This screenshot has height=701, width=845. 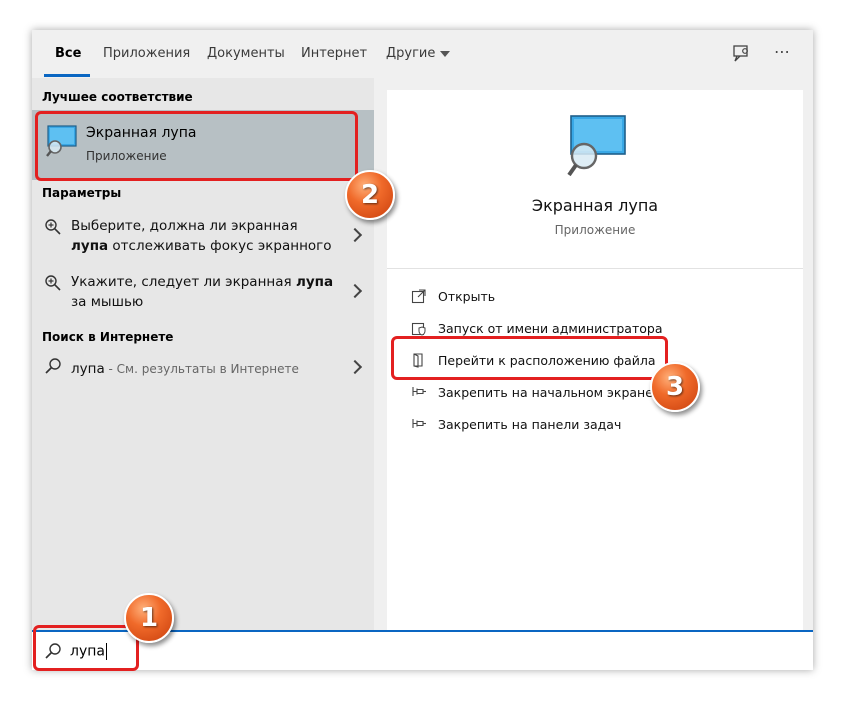 What do you see at coordinates (467, 296) in the screenshot?
I see `action-open-label: Открыть` at bounding box center [467, 296].